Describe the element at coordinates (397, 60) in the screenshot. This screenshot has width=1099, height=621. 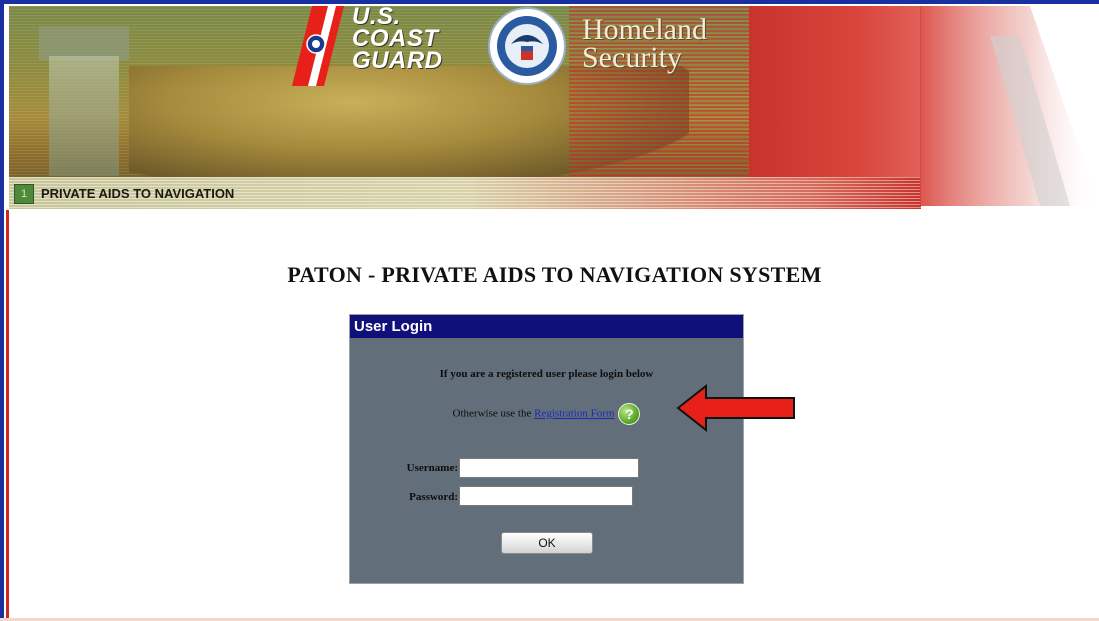
I see `coast-guard-line3: GUARD` at that location.